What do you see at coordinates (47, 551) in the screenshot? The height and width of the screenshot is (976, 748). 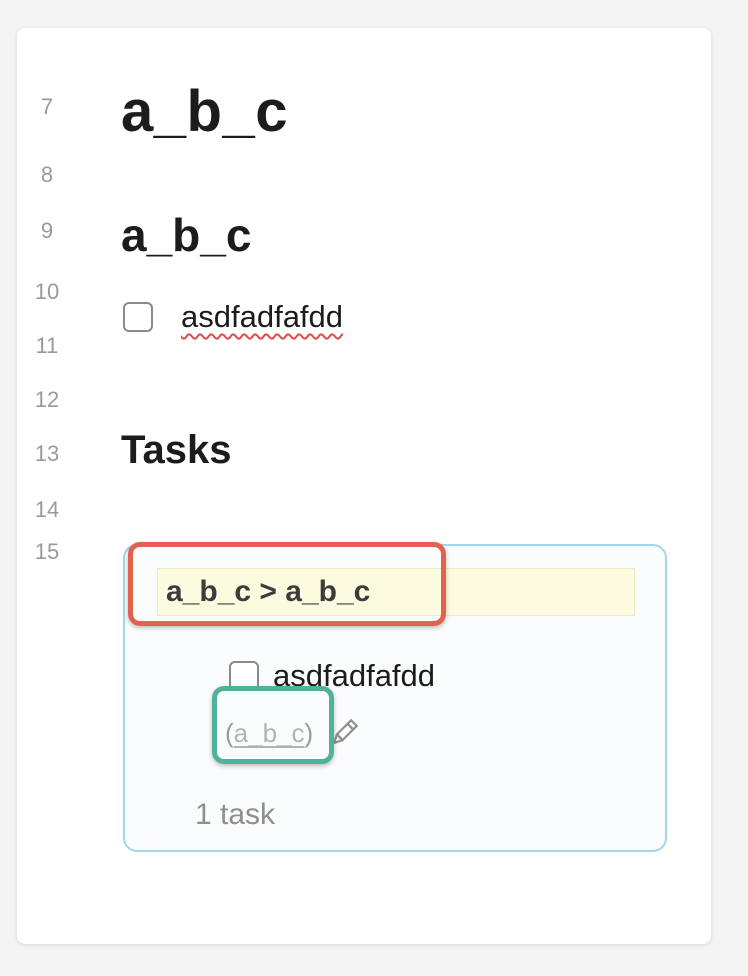 I see `line-number-15: 15` at bounding box center [47, 551].